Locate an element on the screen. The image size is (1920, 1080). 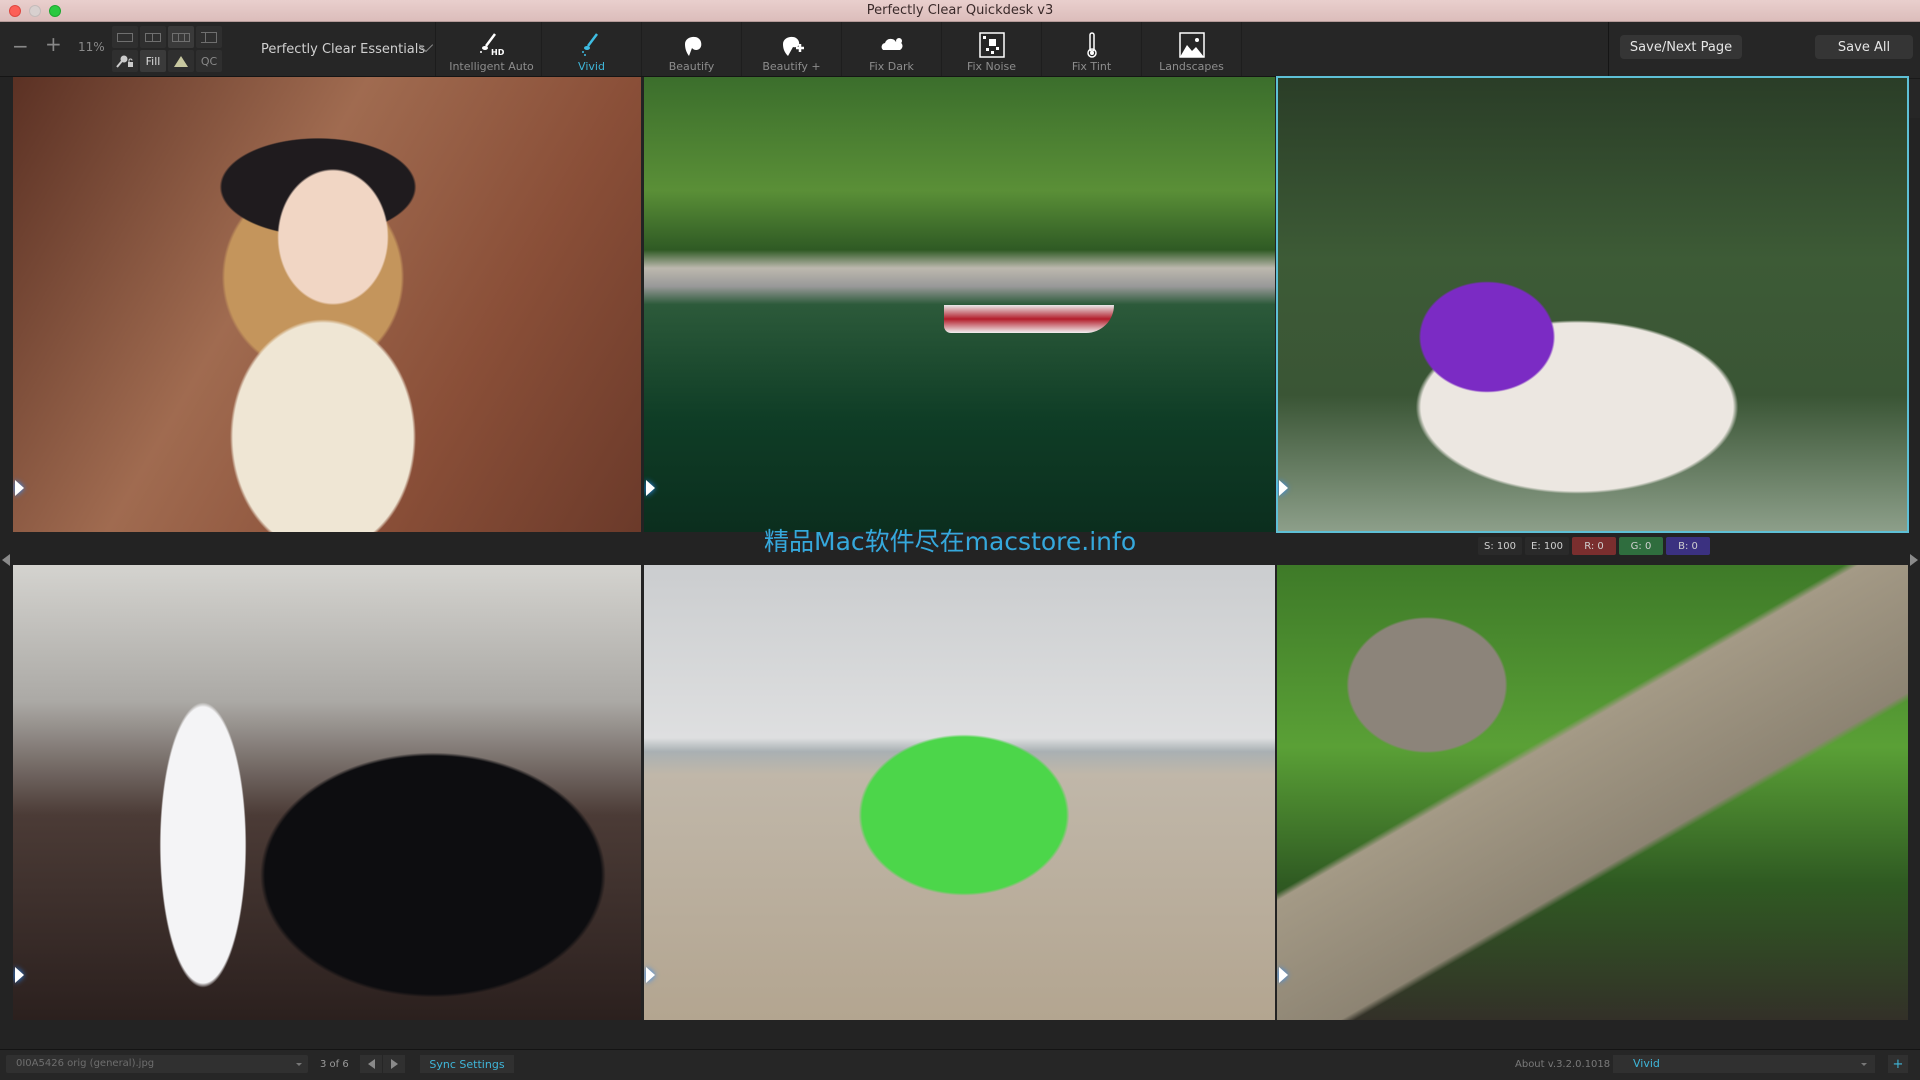
save-all-button: Save All is located at coordinates (1864, 47).